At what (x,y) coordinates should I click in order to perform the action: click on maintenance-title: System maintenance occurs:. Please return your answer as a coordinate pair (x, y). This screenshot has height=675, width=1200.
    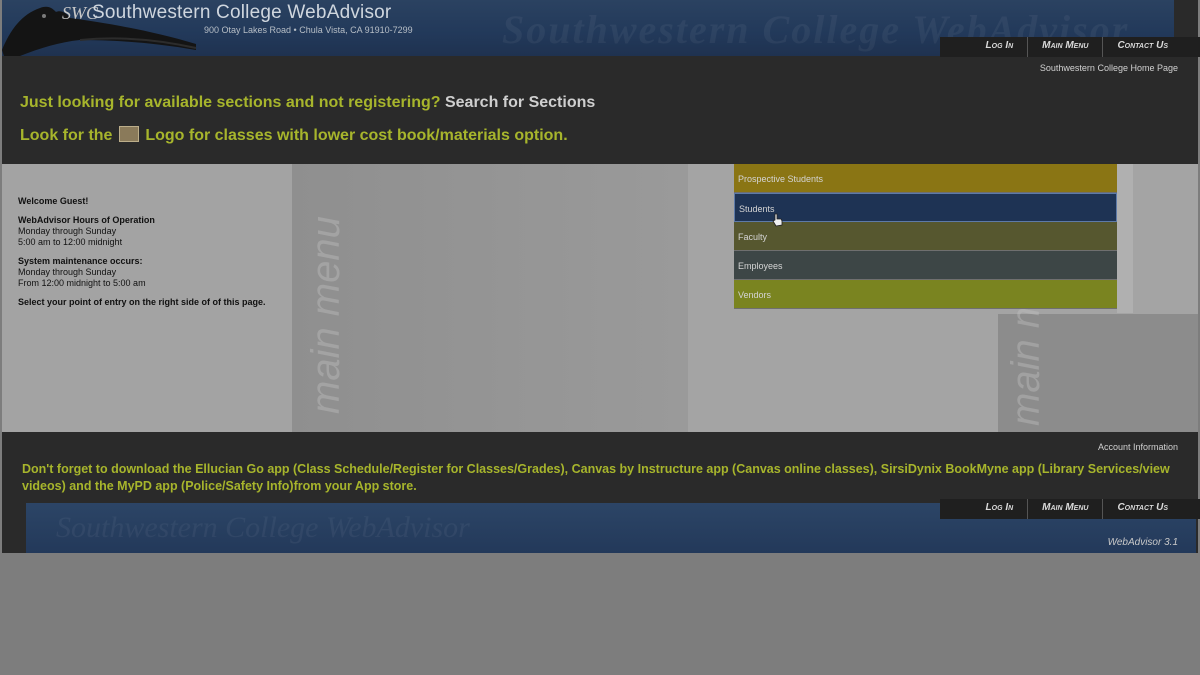
    Looking at the image, I should click on (80, 261).